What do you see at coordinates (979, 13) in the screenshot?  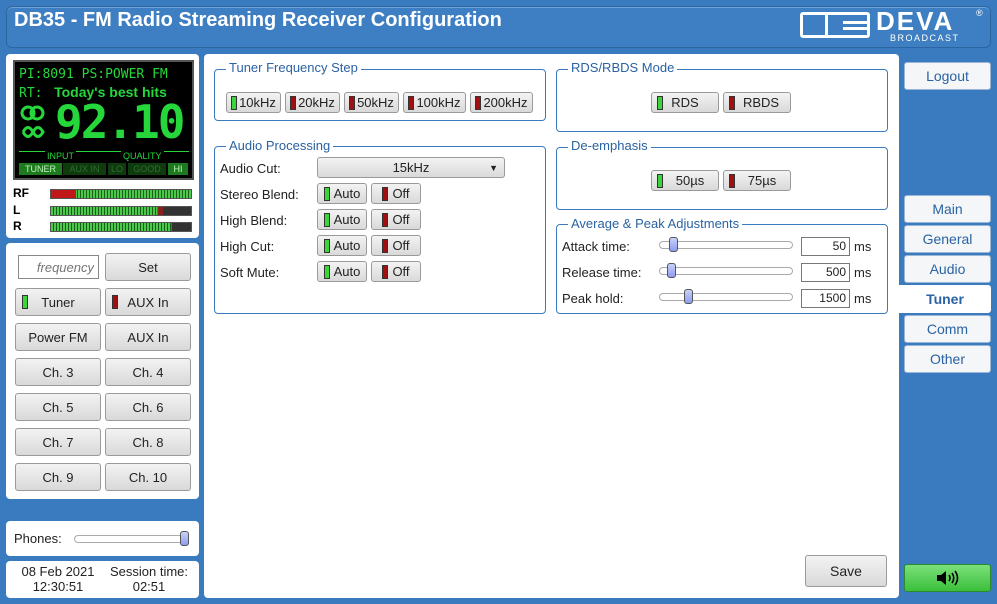 I see `logo-registered: ®` at bounding box center [979, 13].